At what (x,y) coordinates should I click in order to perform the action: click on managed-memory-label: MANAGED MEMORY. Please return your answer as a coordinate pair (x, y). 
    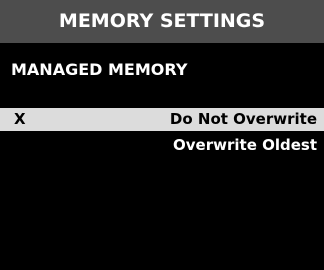
    Looking at the image, I should click on (99, 69).